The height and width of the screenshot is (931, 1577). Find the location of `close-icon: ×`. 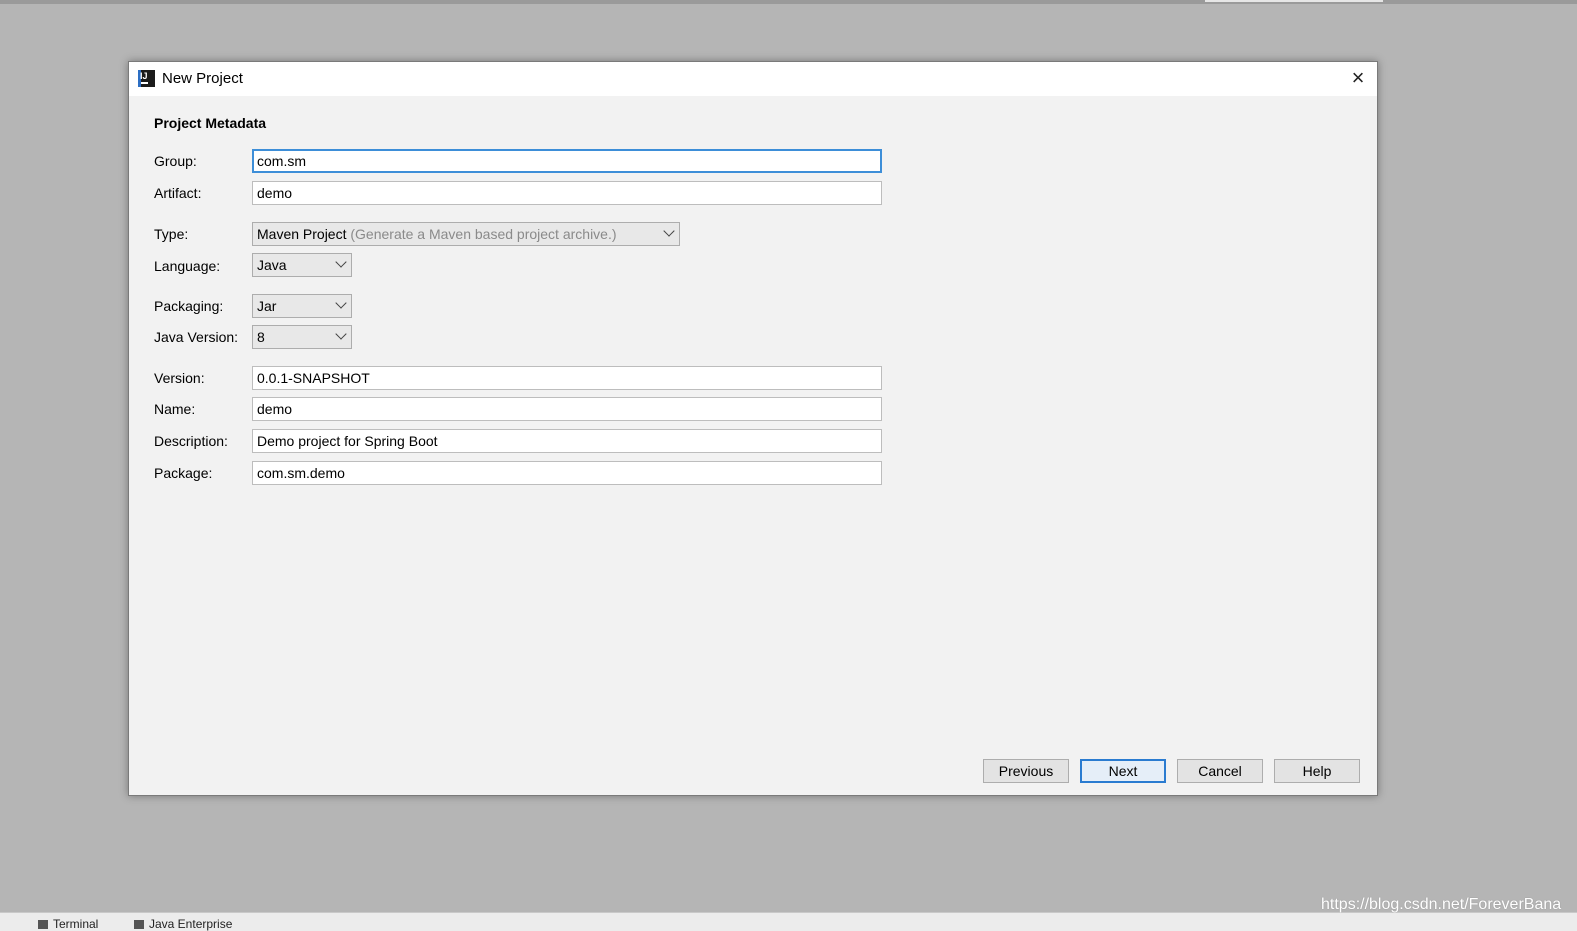

close-icon: × is located at coordinates (1358, 78).